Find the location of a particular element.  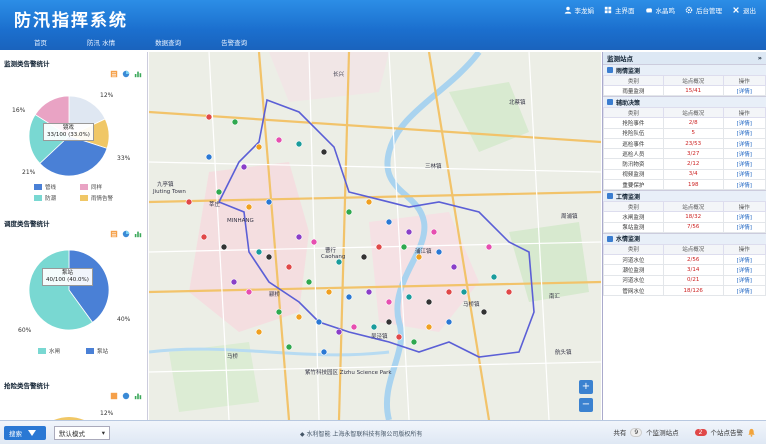

legend-item: 同样 is located at coordinates (91, 187).